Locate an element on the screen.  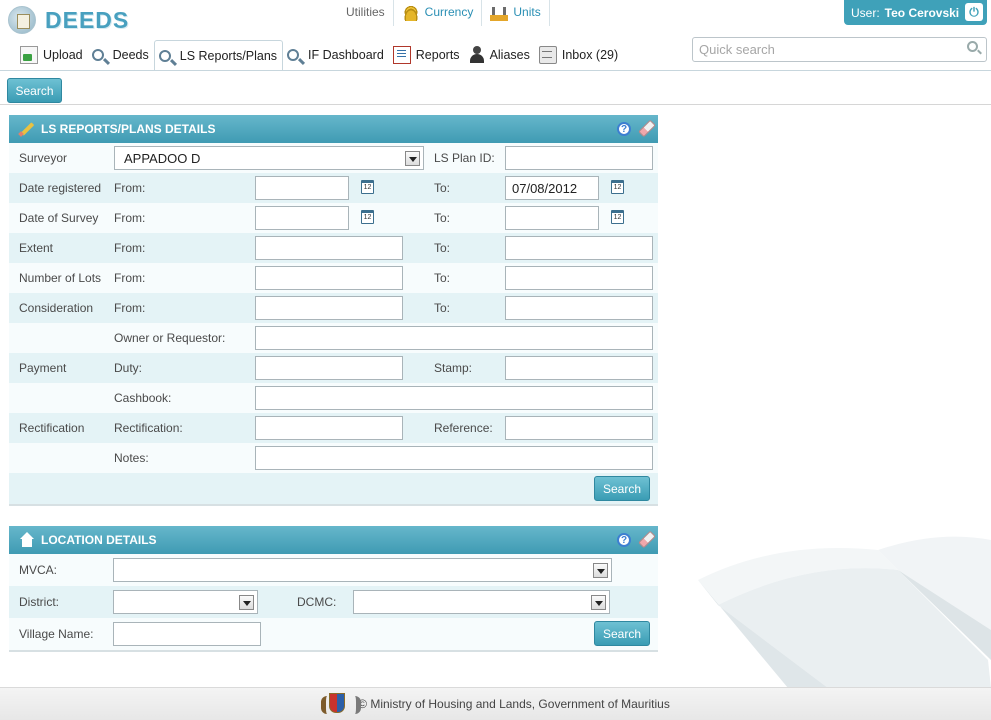
location-search-button: Search is located at coordinates (622, 633).